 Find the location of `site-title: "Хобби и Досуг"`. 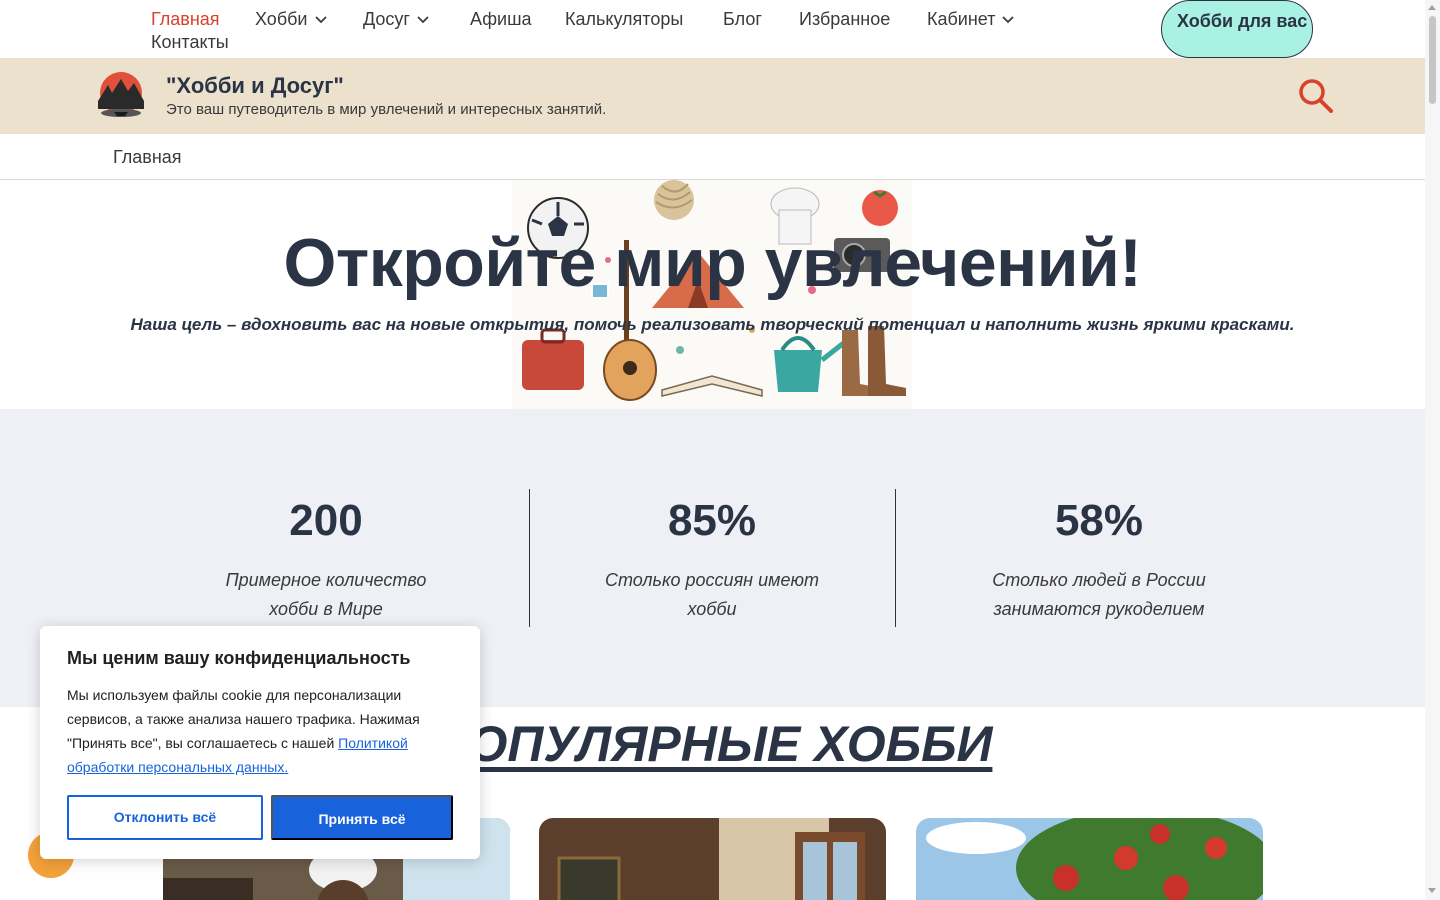

site-title: "Хобби и Досуг" is located at coordinates (255, 86).